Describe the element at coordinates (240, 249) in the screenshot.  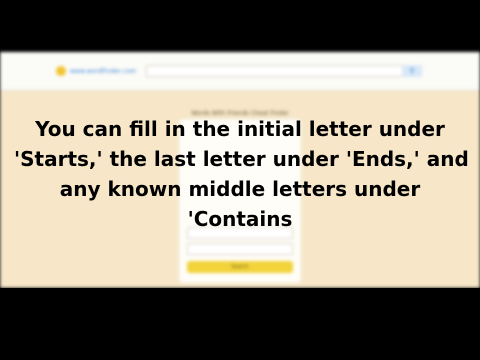
I see `ends-with-field` at that location.